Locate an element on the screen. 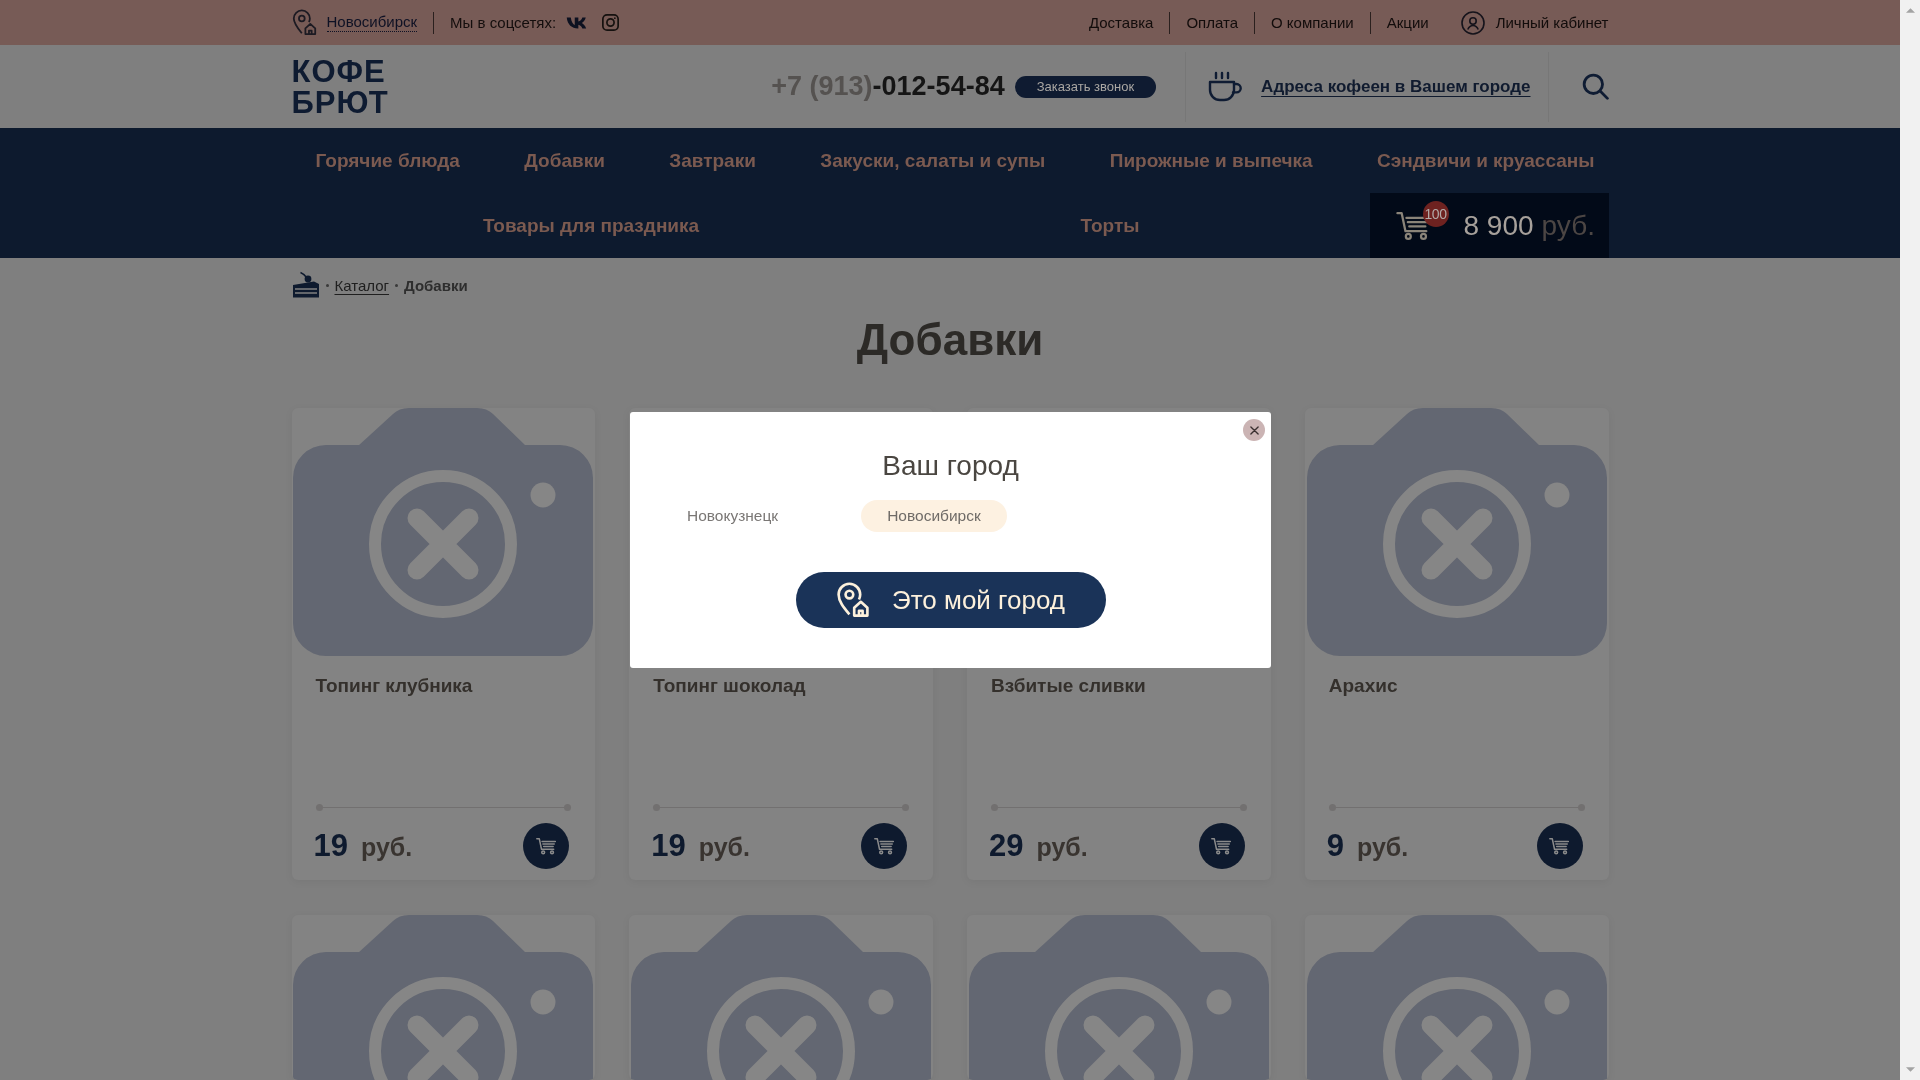 Image resolution: width=1920 pixels, height=1080 pixels. top-link: Акции is located at coordinates (1407, 22).